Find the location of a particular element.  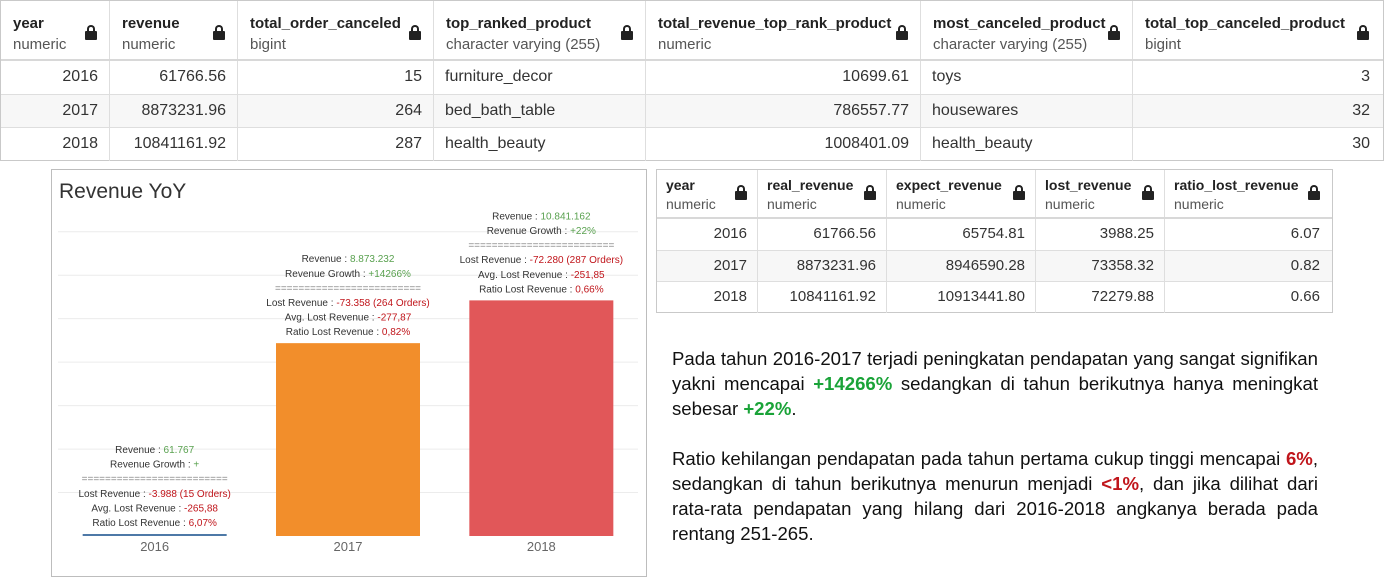

cell-total-top-canceled-product: 3 is located at coordinates (1257, 77).